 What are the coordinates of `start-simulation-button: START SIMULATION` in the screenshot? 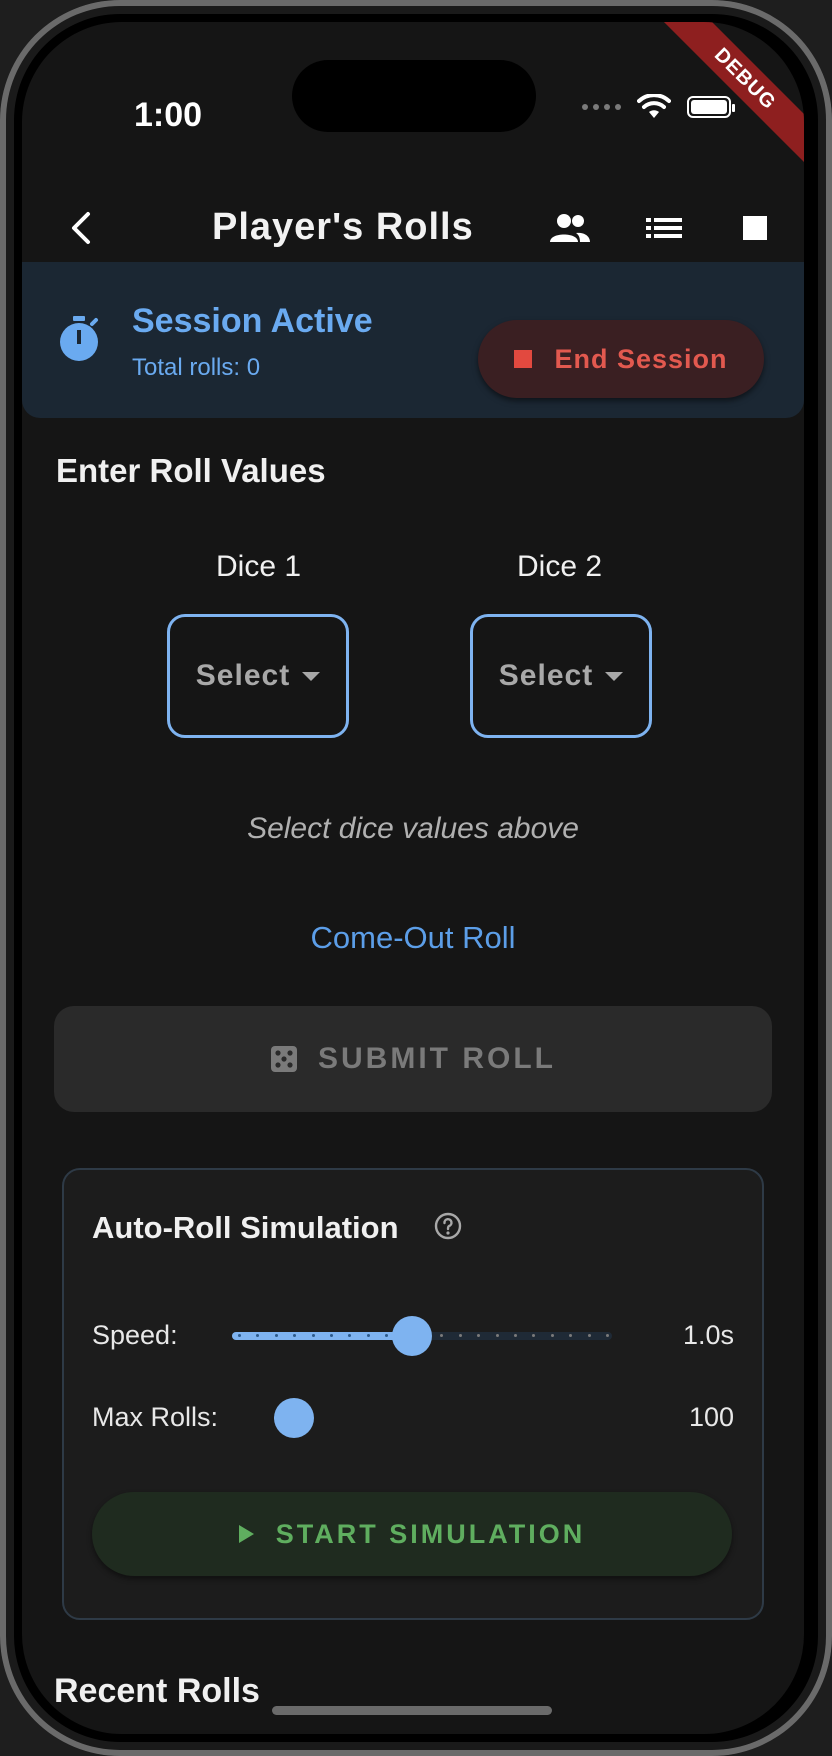 It's located at (412, 1534).